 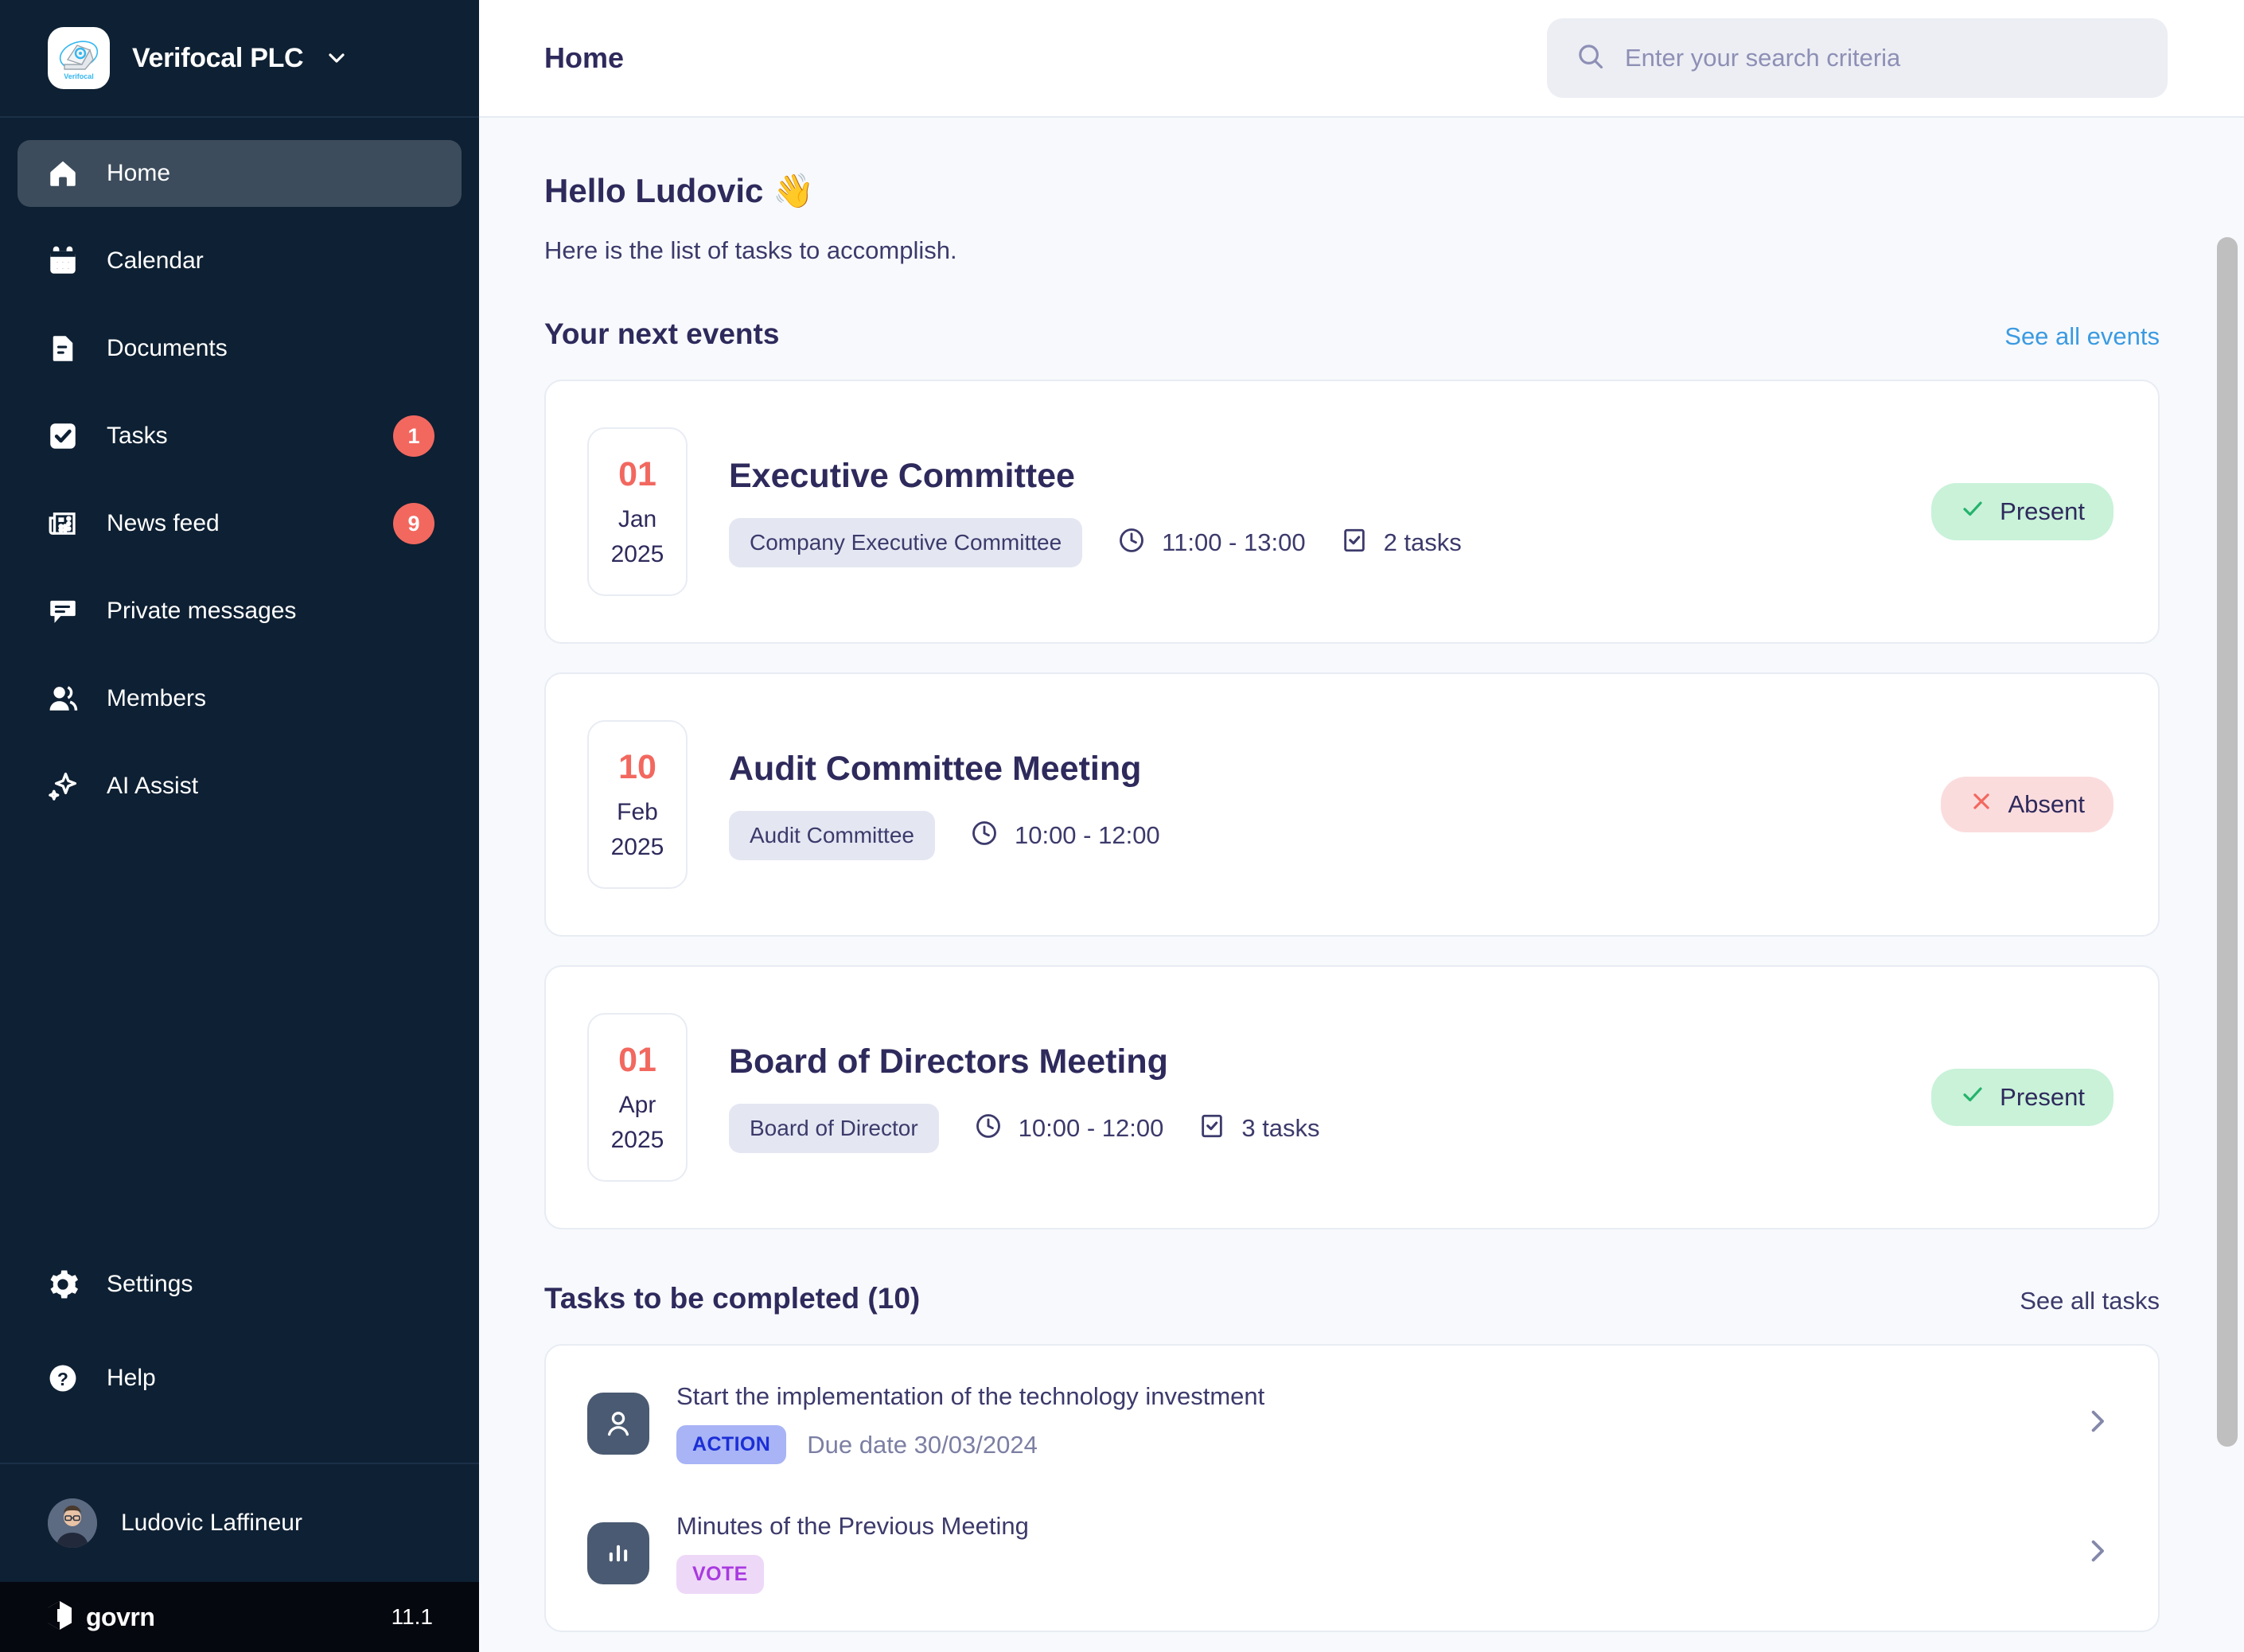 I want to click on event-meta: Board of Director 10:00 - 12:00 3 tasks, so click(x=1314, y=1128).